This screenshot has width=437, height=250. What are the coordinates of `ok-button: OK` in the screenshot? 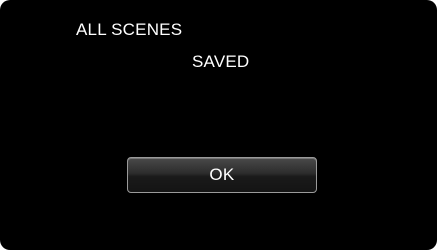 It's located at (222, 175).